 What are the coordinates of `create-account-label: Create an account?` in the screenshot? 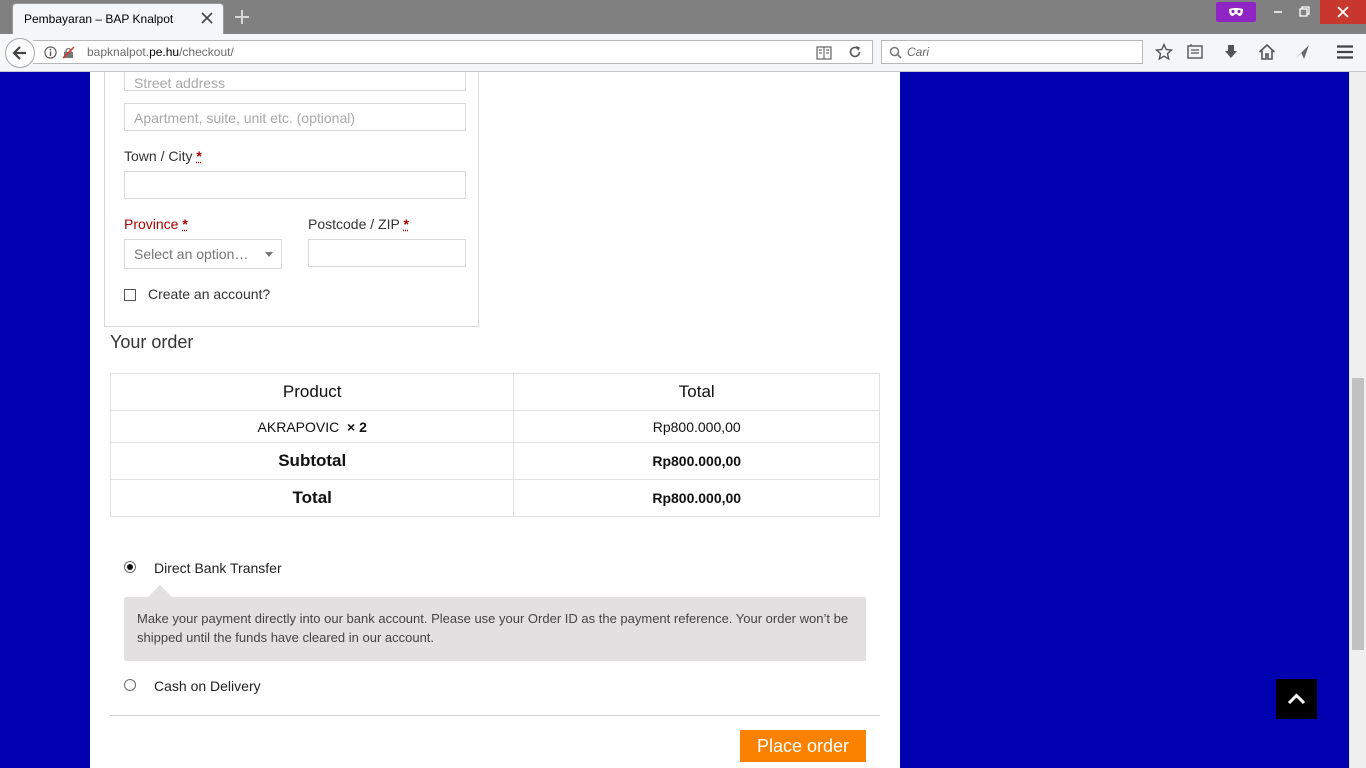 It's located at (209, 294).